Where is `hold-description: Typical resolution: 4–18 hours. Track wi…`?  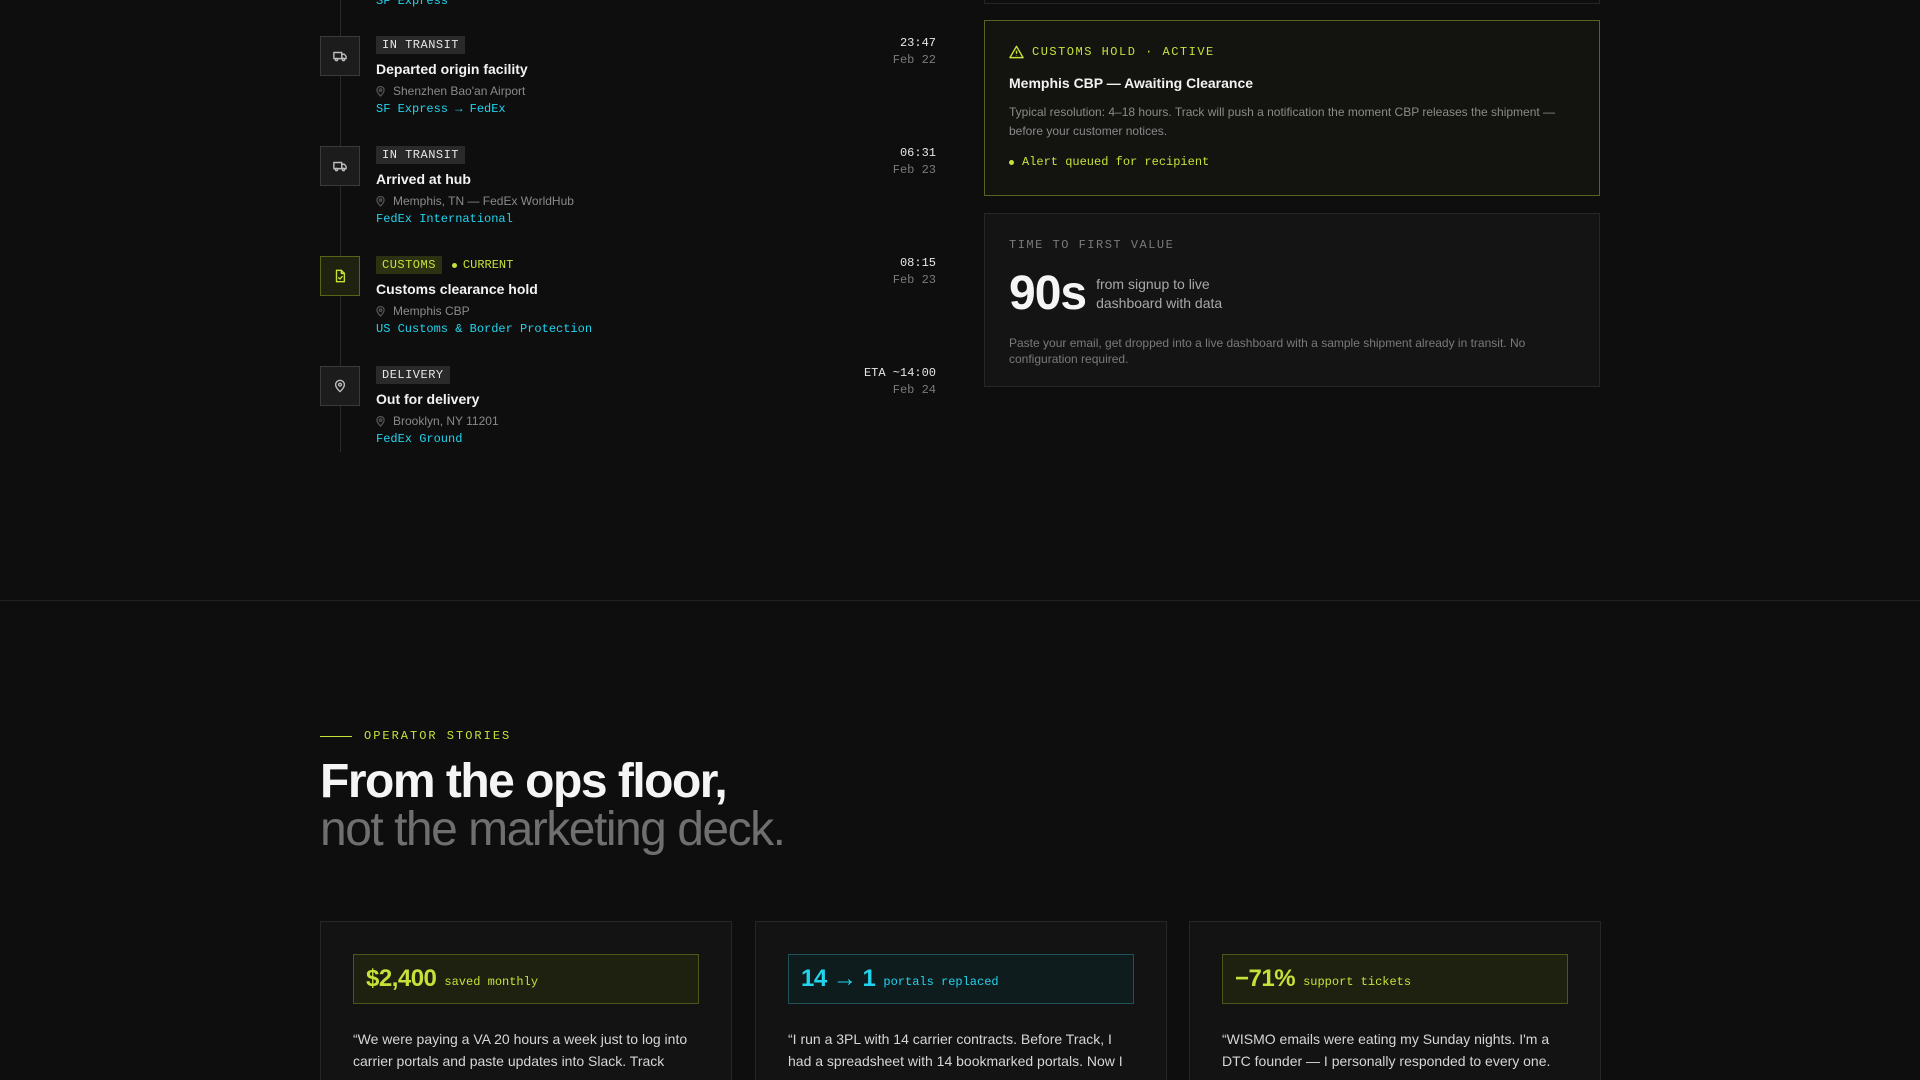
hold-description: Typical resolution: 4–18 hours. Track wi… is located at coordinates (1282, 121).